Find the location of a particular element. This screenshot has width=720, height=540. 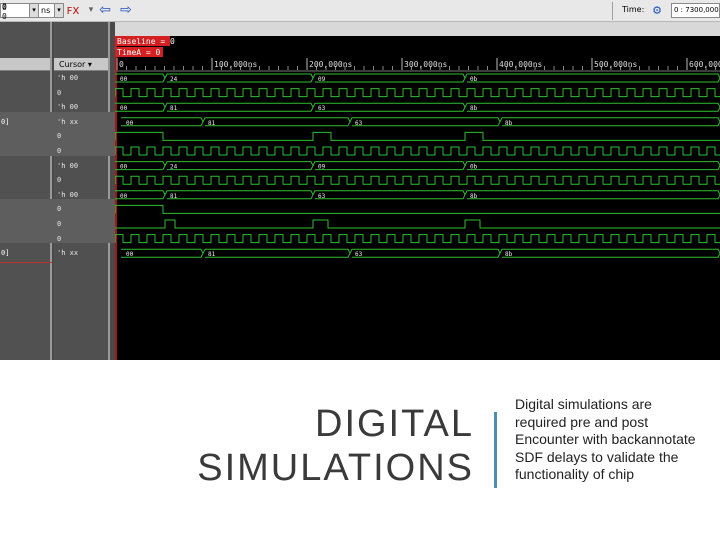

slide-title: DIGITAL SIMULATIONS is located at coordinates (294, 446).